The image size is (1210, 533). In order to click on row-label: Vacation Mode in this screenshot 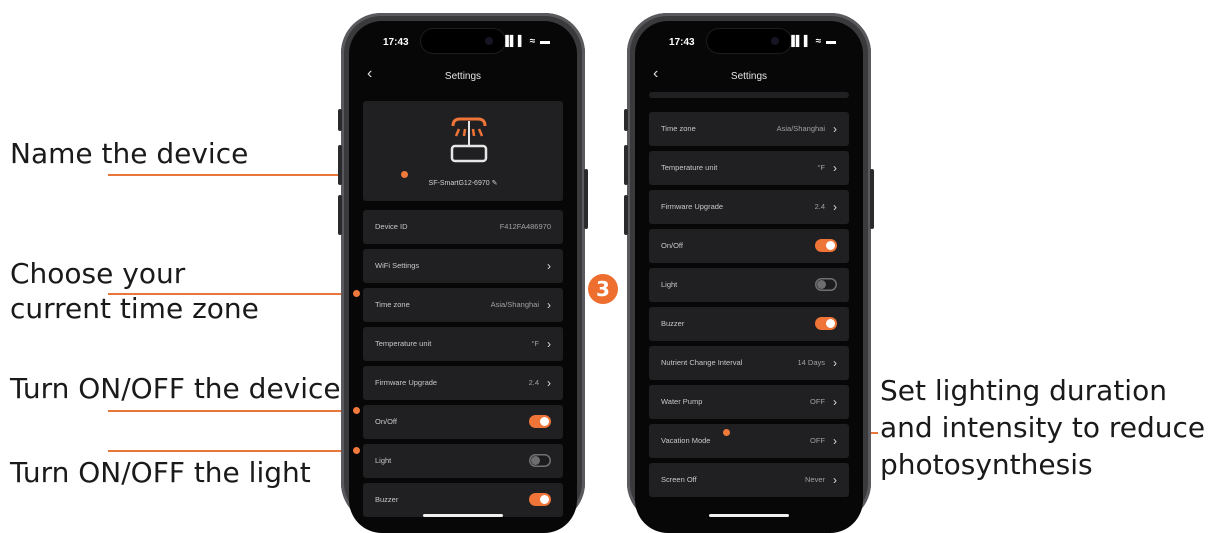, I will do `click(686, 440)`.